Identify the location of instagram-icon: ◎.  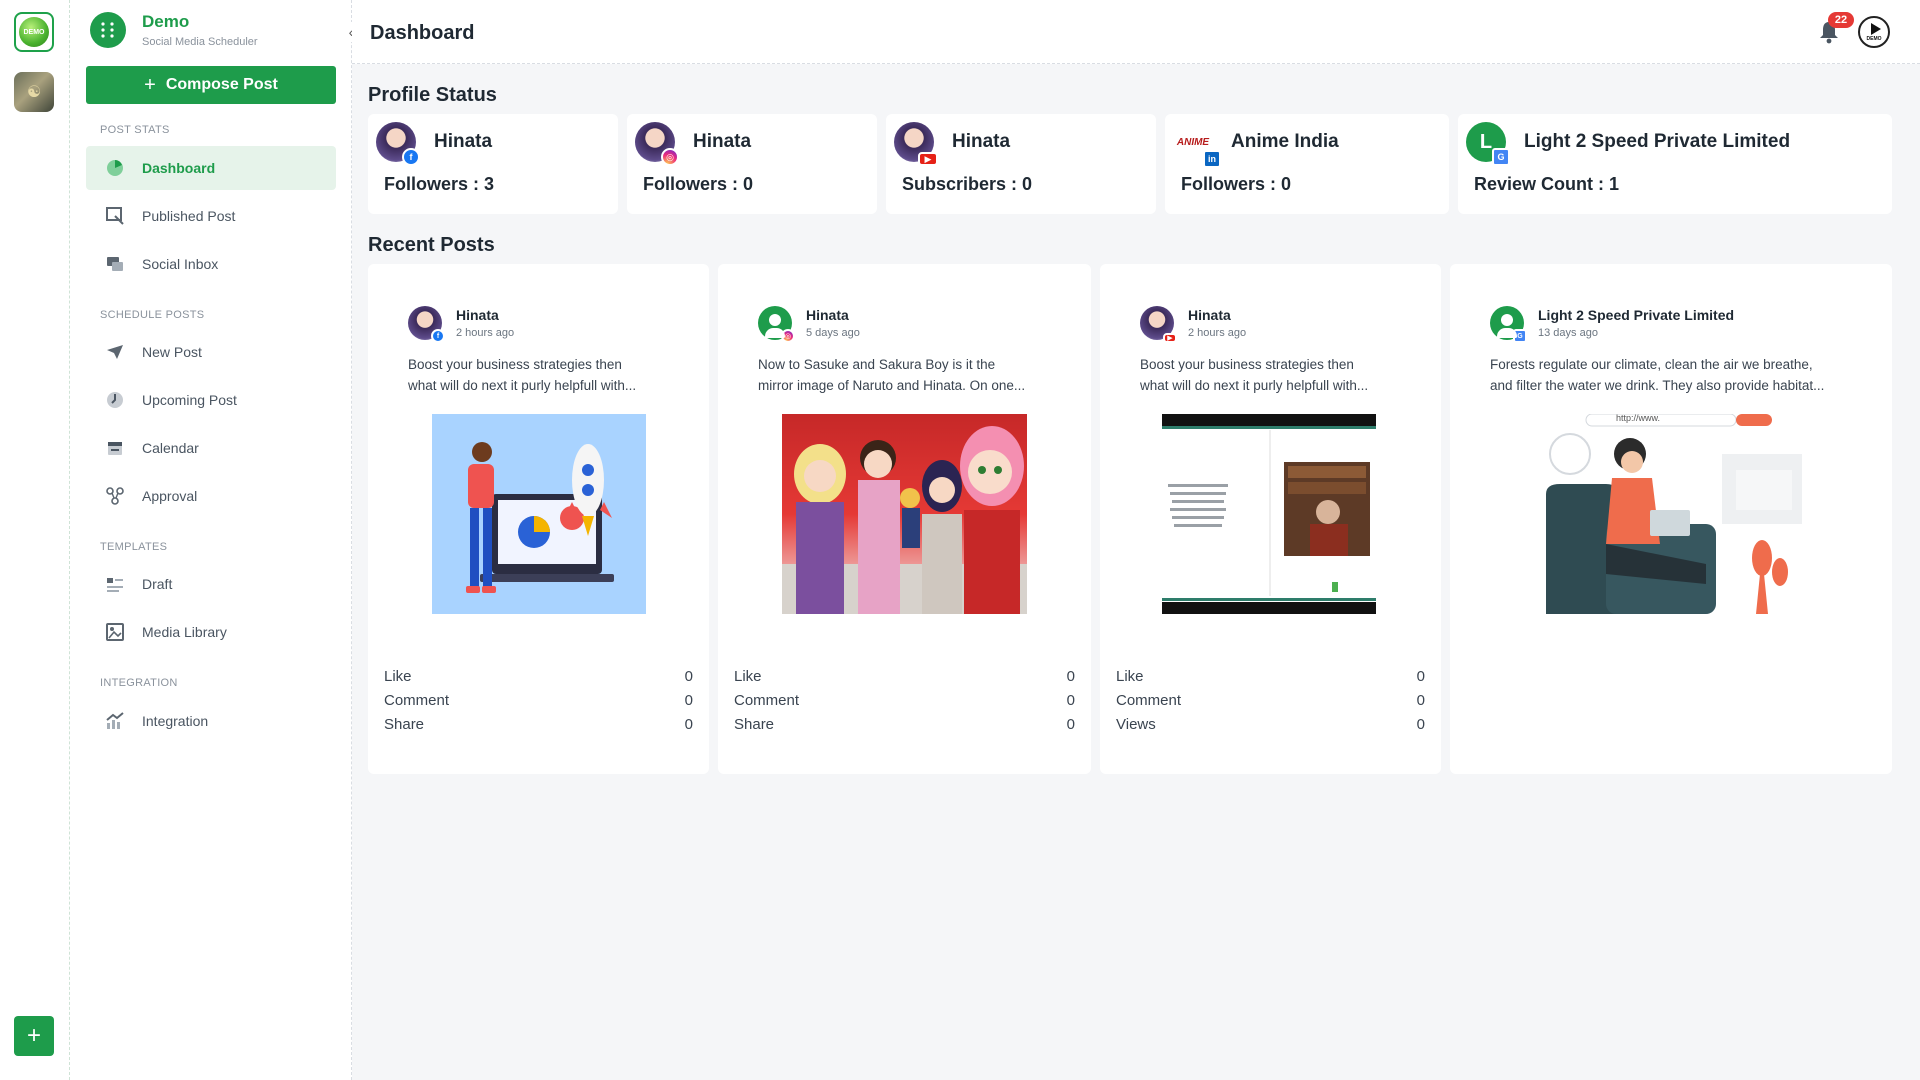
(788, 336).